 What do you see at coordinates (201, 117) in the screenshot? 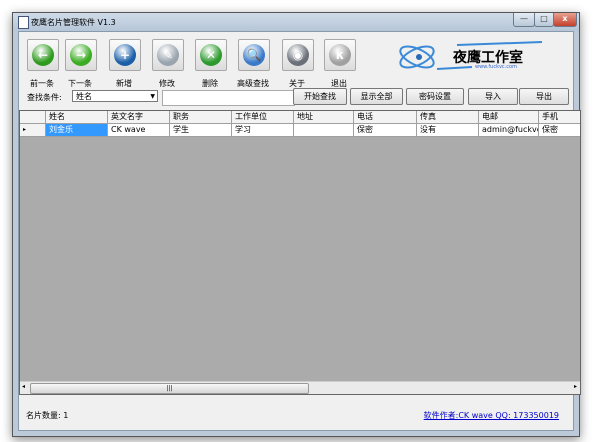
I see `column-header: 职务` at bounding box center [201, 117].